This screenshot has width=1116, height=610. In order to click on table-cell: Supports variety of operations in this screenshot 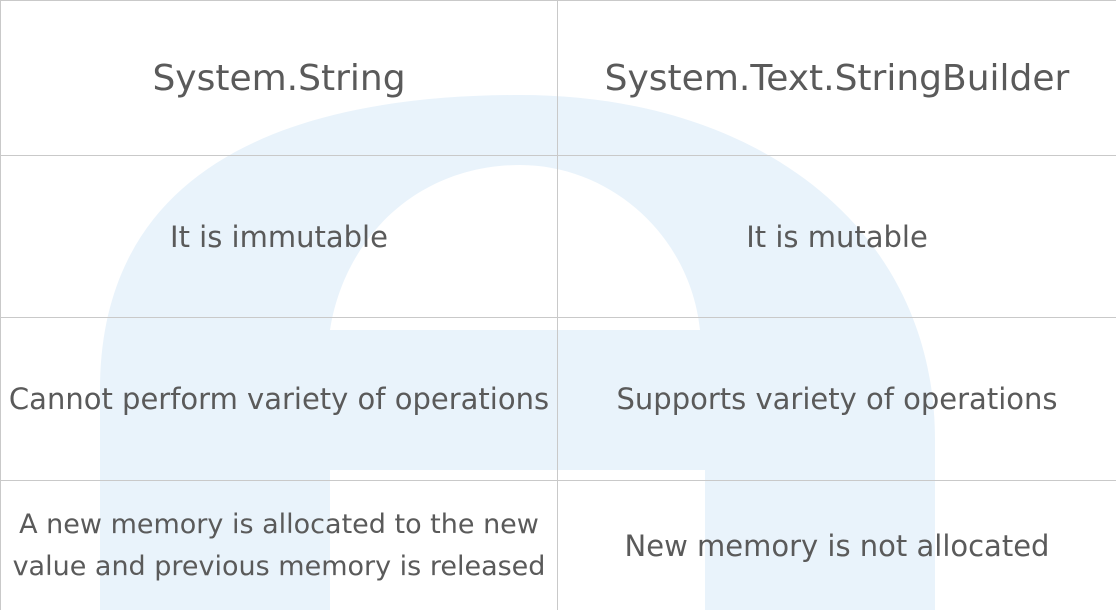, I will do `click(836, 399)`.